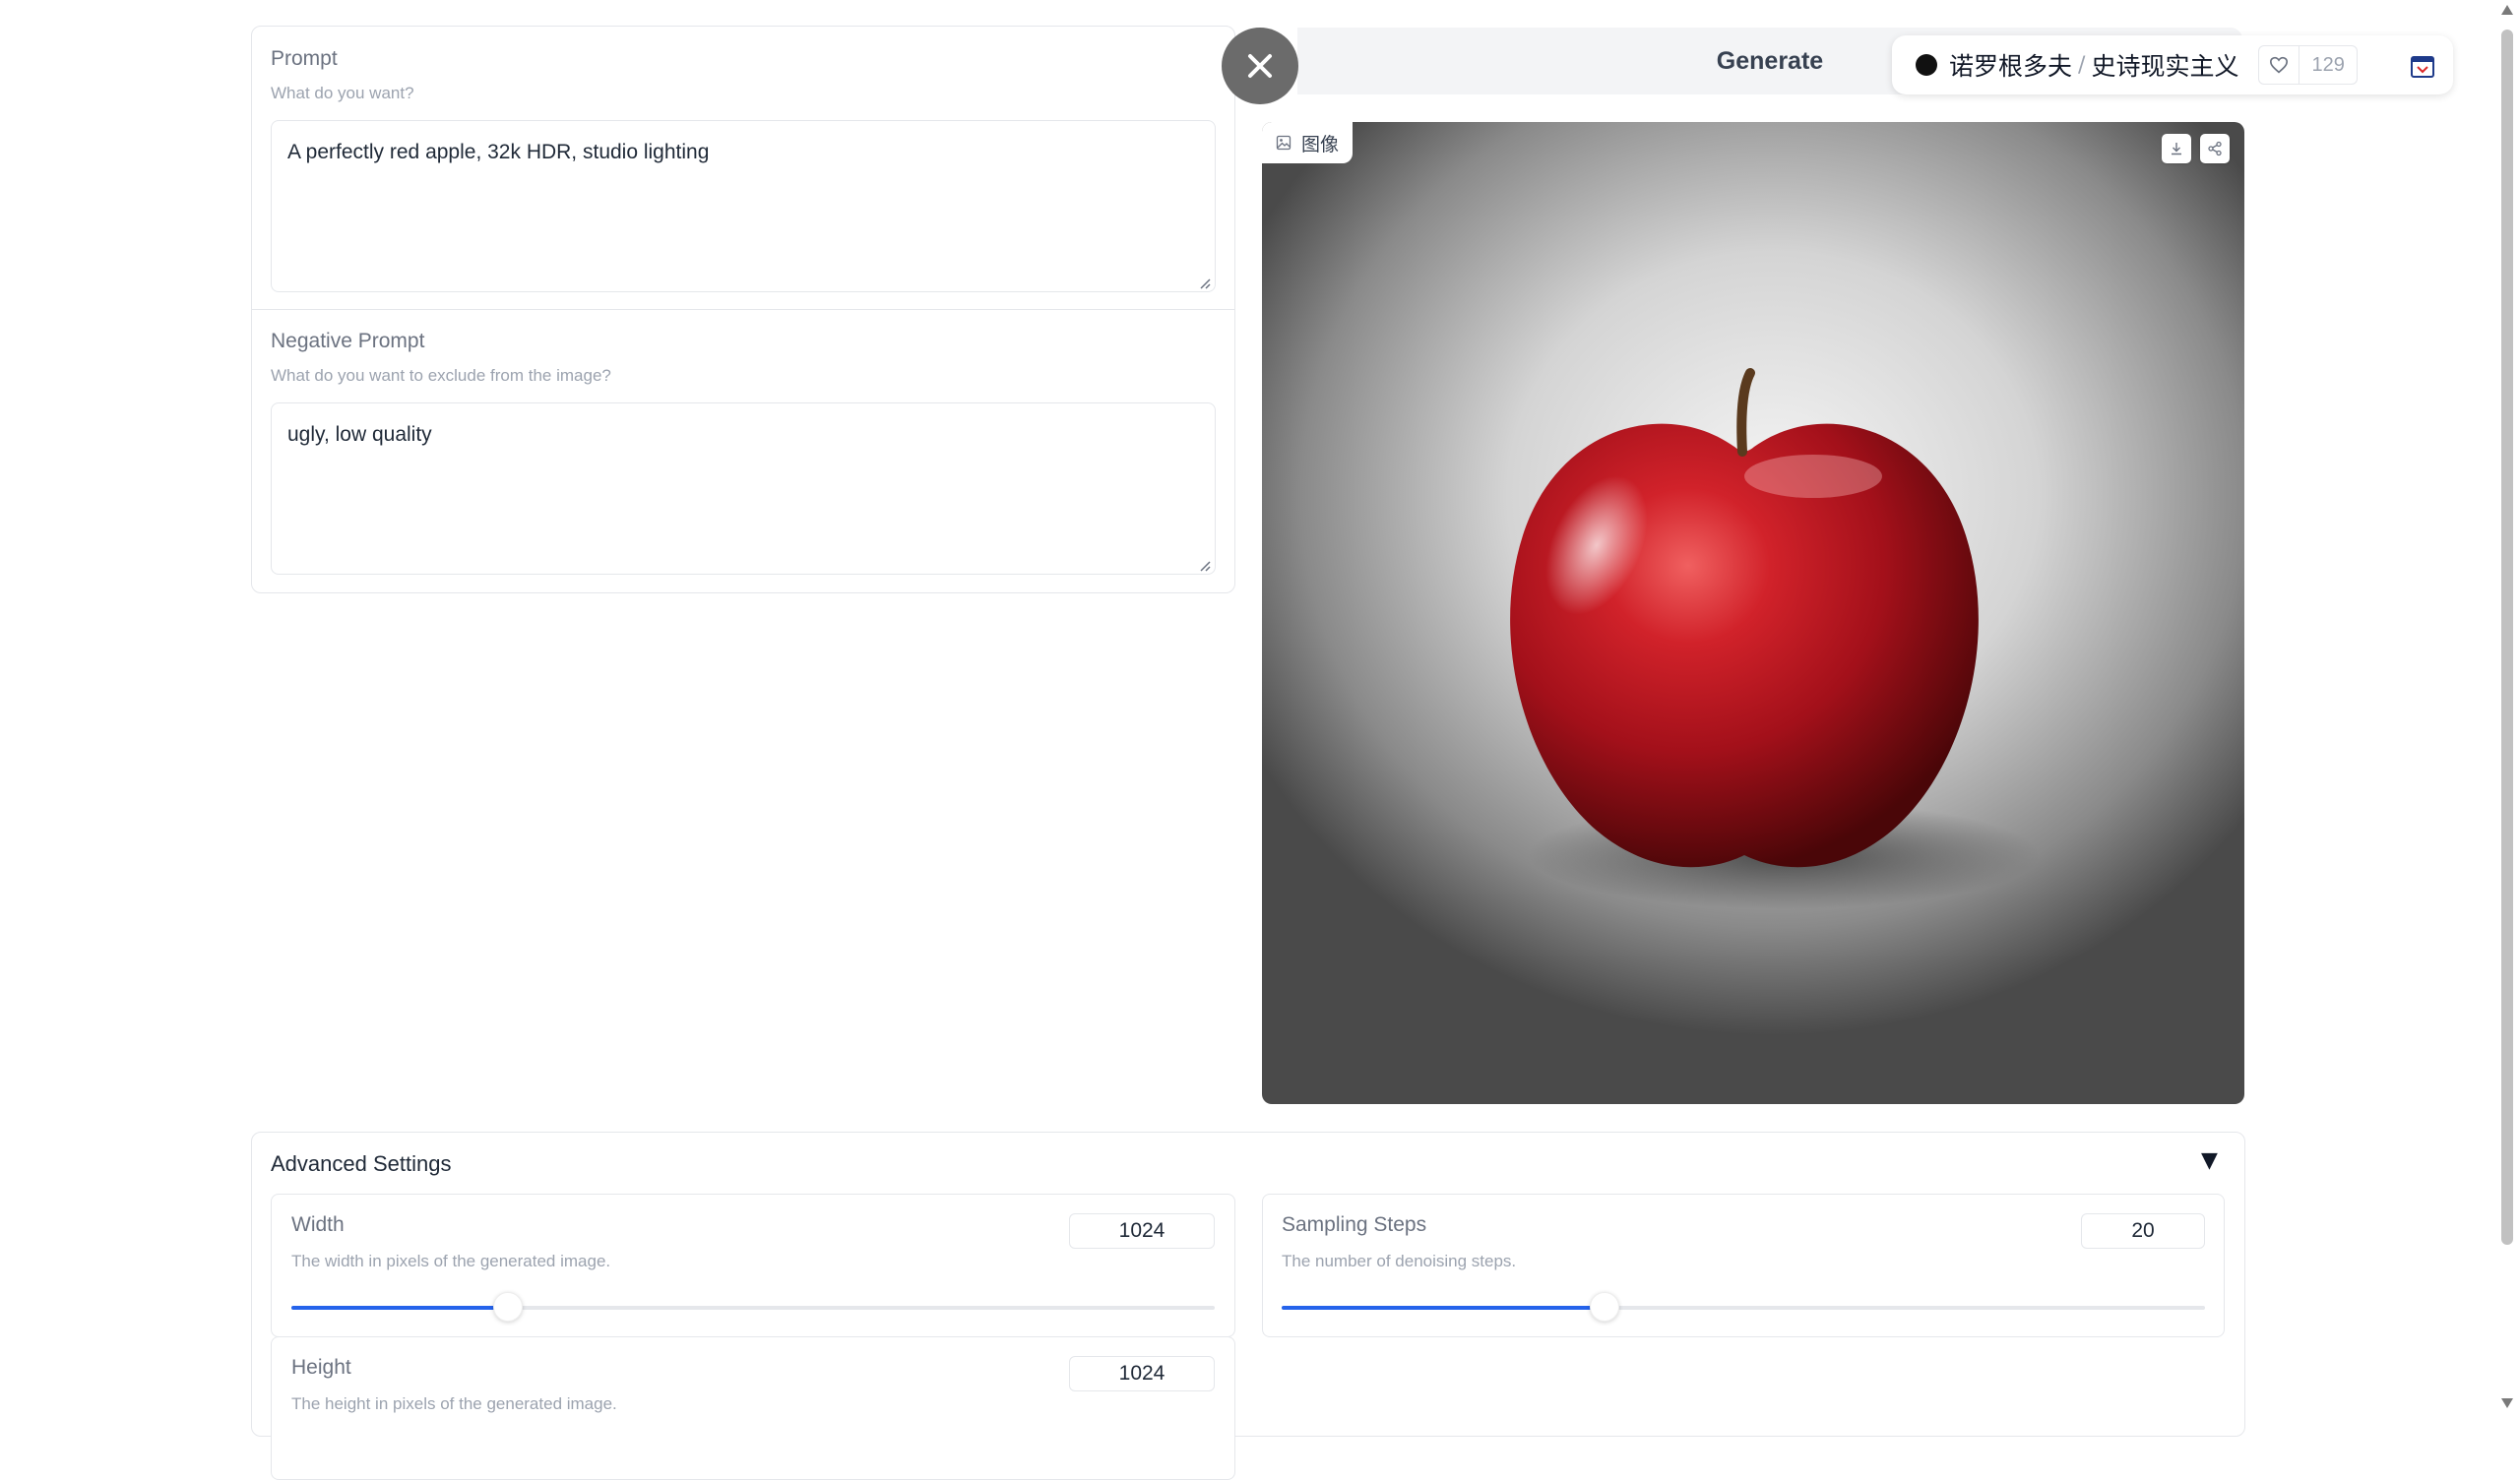  What do you see at coordinates (1354, 1224) in the screenshot?
I see `sampling-steps-label: Sampling Steps` at bounding box center [1354, 1224].